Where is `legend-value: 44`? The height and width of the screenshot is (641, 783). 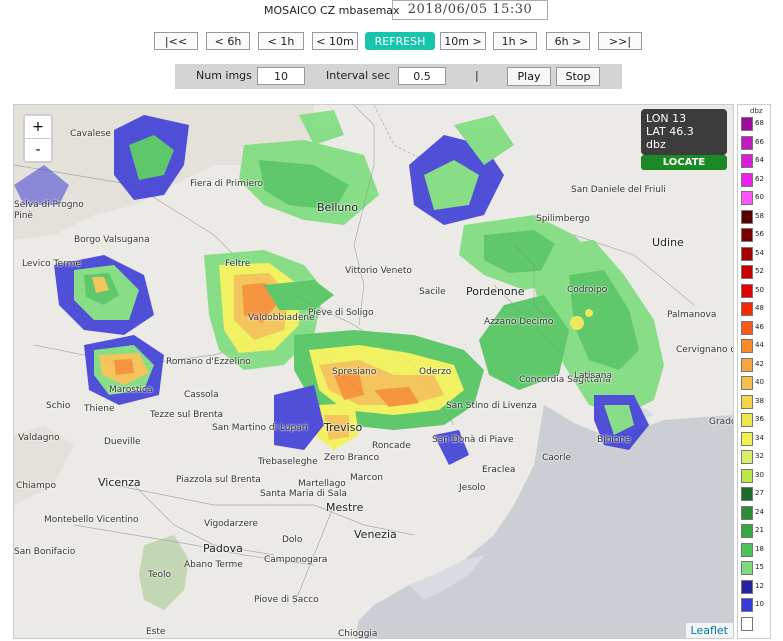
legend-value: 44 is located at coordinates (759, 345).